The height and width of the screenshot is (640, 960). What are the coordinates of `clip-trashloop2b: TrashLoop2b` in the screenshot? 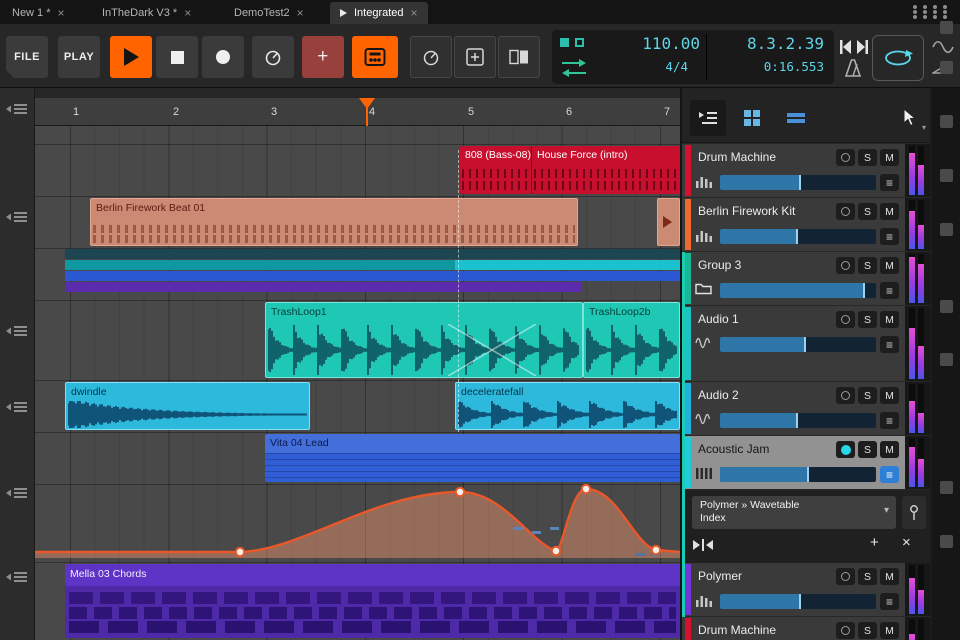 It's located at (631, 340).